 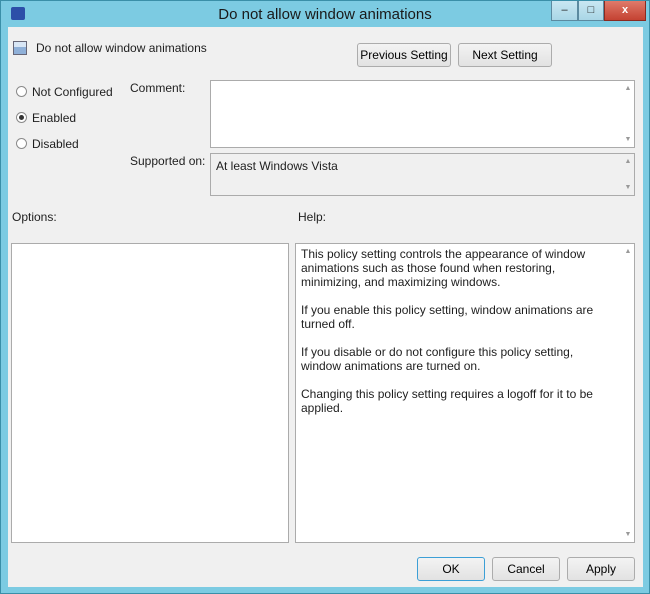 I want to click on policy-name: Do not allow window animations, so click(x=121, y=48).